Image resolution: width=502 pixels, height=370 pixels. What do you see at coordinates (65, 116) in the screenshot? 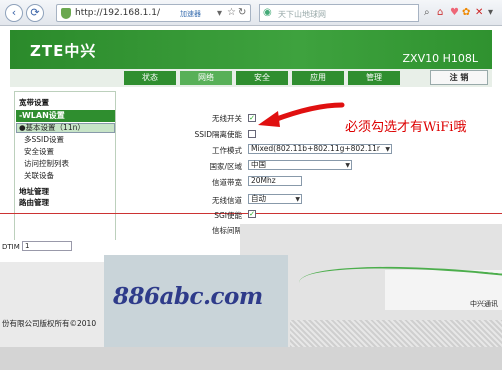
I see `sidebar-item-wlan: -WLAN设置` at bounding box center [65, 116].